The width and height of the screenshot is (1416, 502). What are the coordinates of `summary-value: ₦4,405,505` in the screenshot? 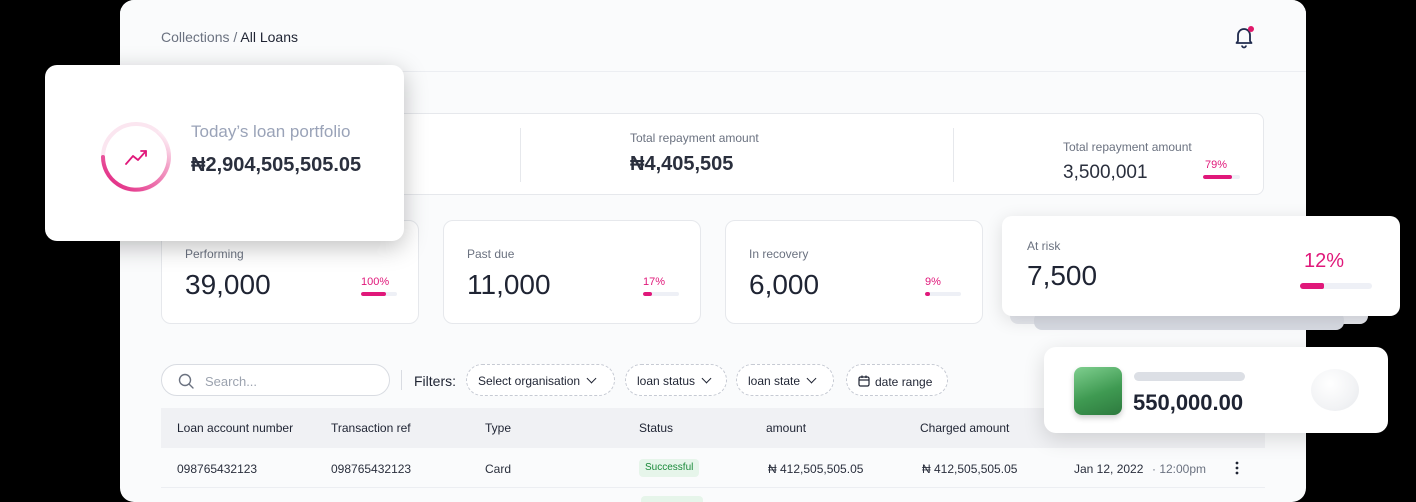 It's located at (682, 164).